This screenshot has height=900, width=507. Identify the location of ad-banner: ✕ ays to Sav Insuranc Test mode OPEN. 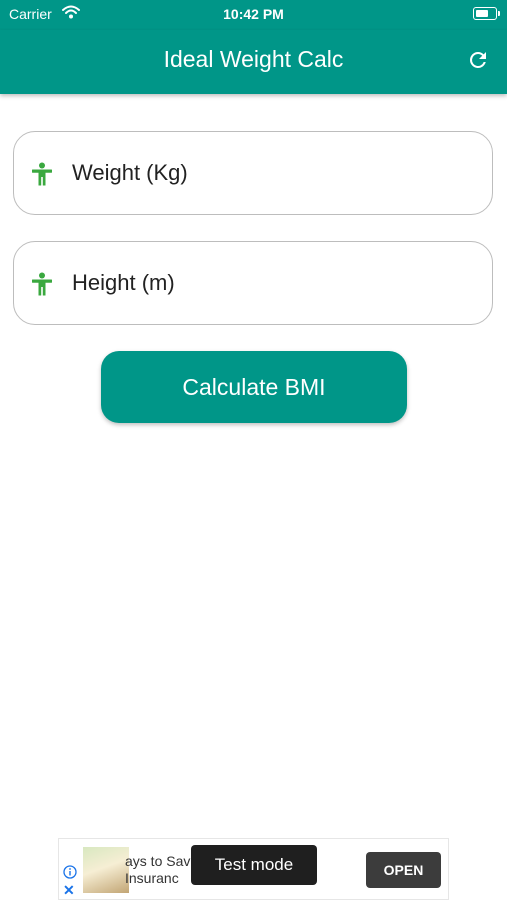
(253, 869).